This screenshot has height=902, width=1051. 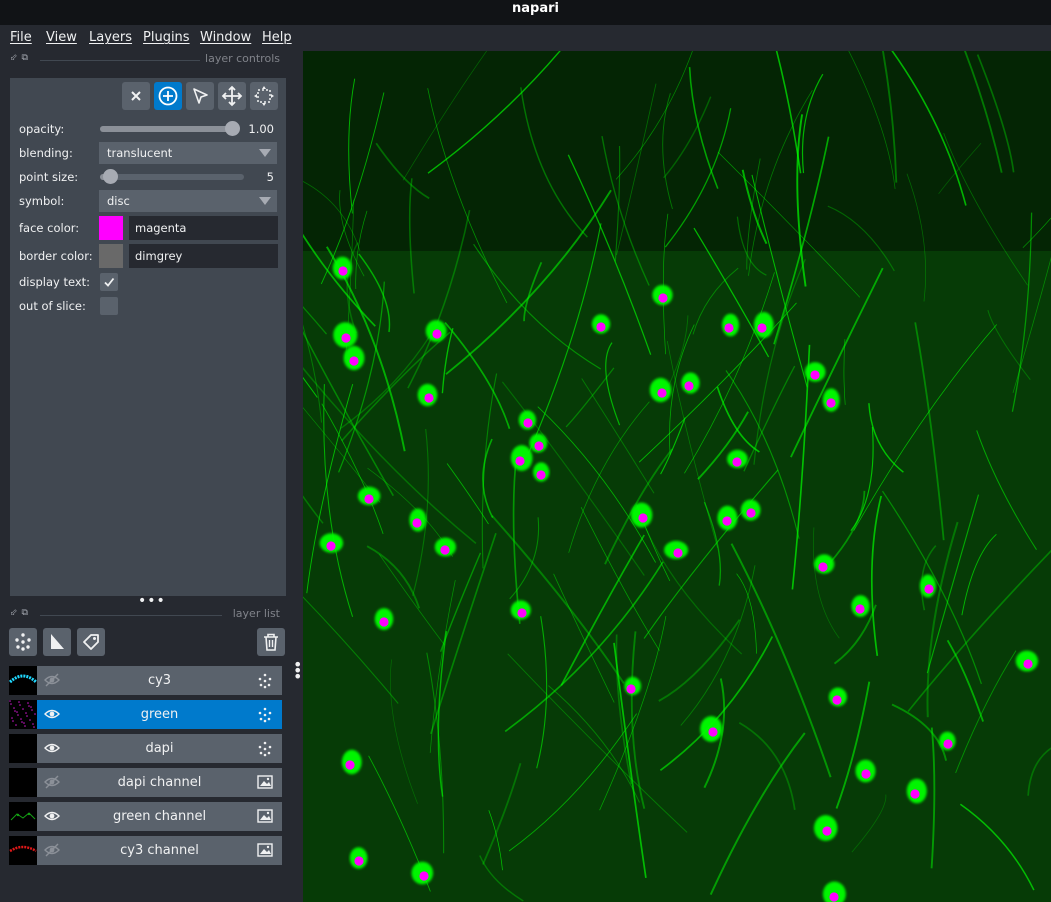 What do you see at coordinates (297, 671) in the screenshot?
I see `layer-list-scroll-handle: • • •` at bounding box center [297, 671].